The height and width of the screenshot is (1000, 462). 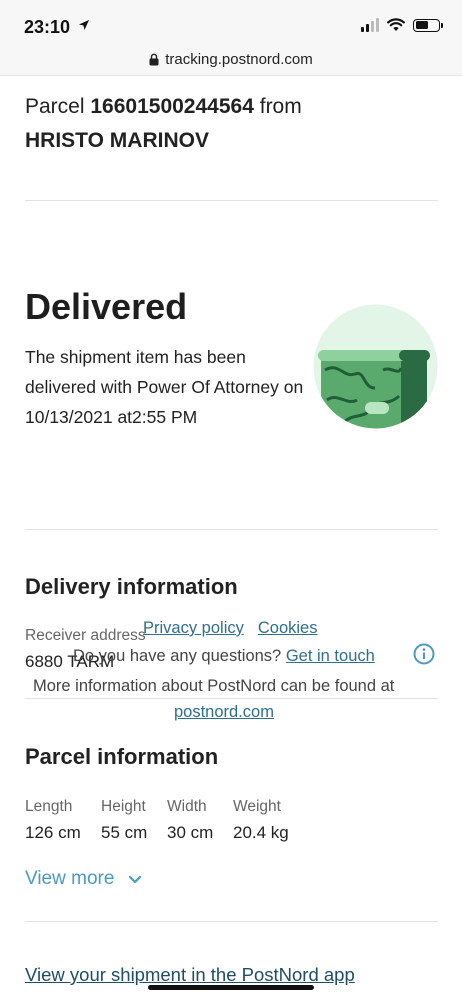 I want to click on chevron-down-icon, so click(x=135, y=879).